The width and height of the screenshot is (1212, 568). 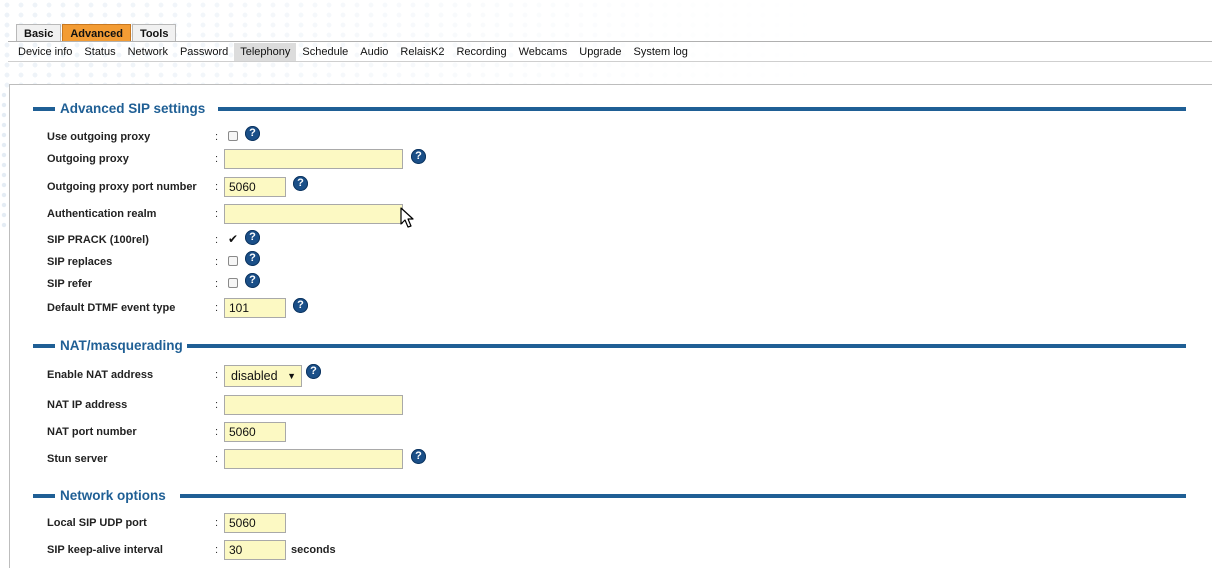 What do you see at coordinates (77, 459) in the screenshot?
I see `field-label: Stun server` at bounding box center [77, 459].